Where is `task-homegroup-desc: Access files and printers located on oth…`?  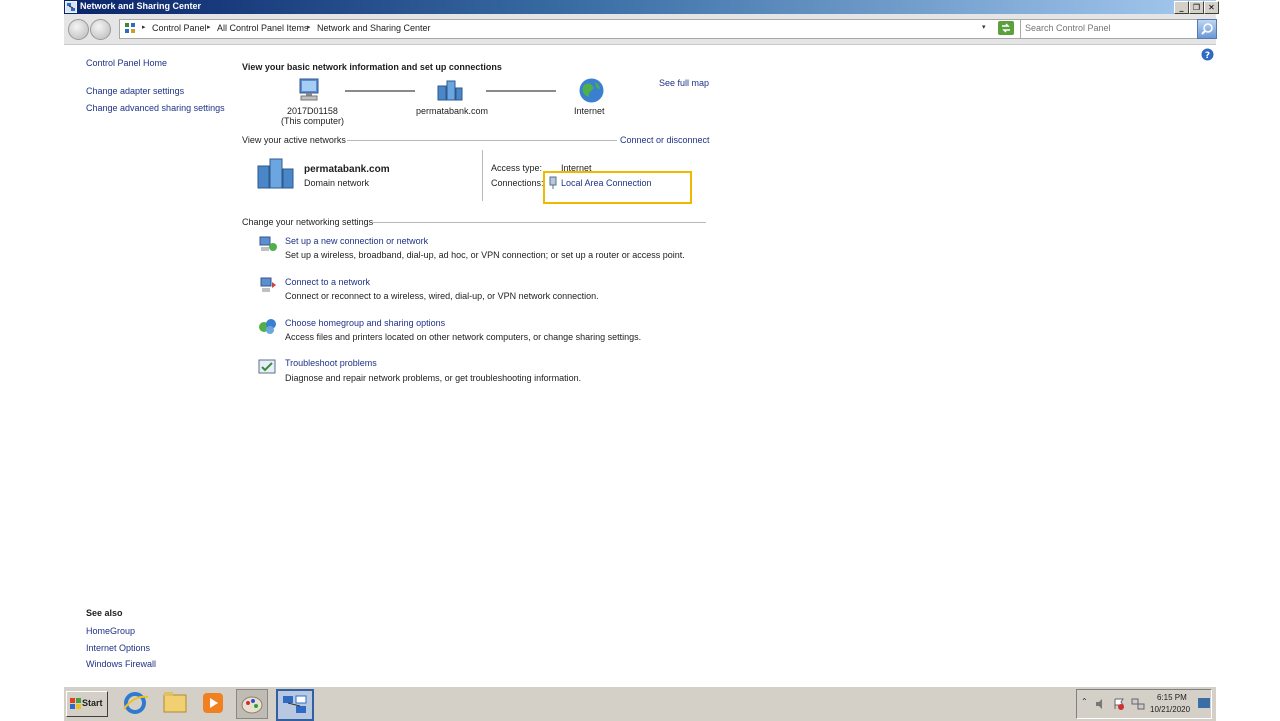 task-homegroup-desc: Access files and printers located on oth… is located at coordinates (463, 337).